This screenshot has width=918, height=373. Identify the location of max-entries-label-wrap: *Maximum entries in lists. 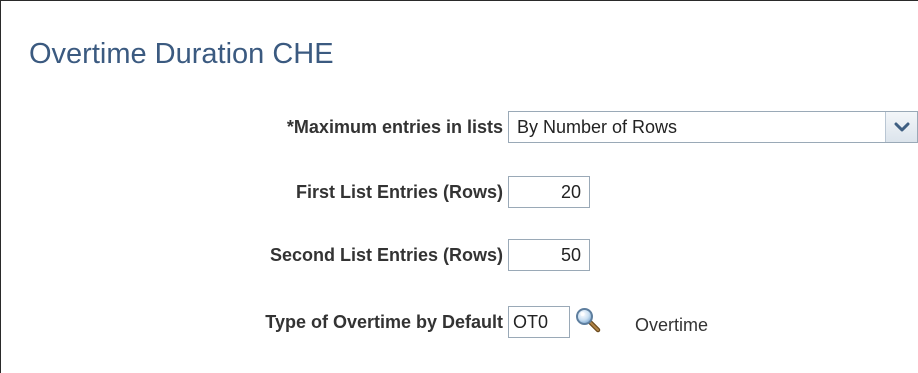
(251, 127).